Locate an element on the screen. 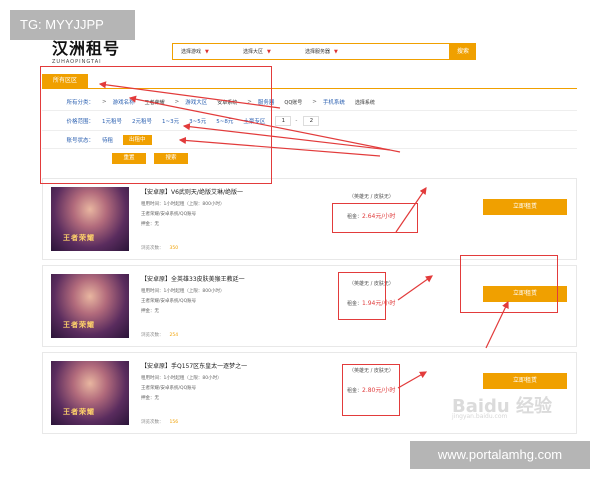 The width and height of the screenshot is (600, 480). filter-price-label: 价格范围： is located at coordinates (80, 122).